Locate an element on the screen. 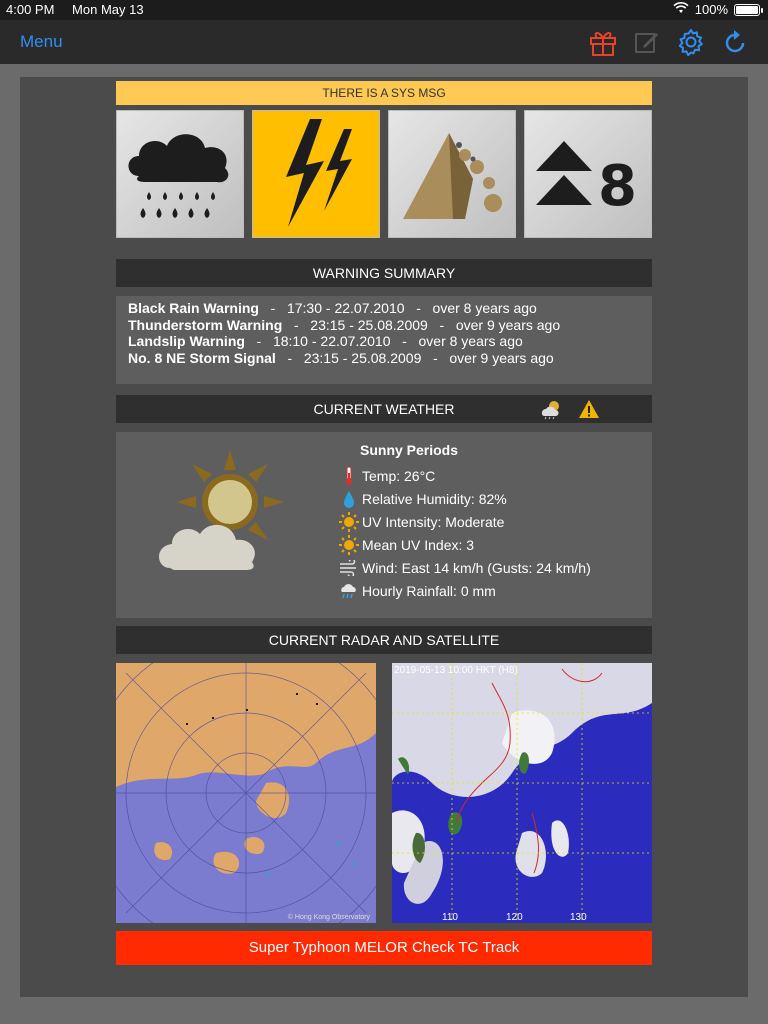 The height and width of the screenshot is (1024, 768). warning-icon-strip: 8 is located at coordinates (384, 174).